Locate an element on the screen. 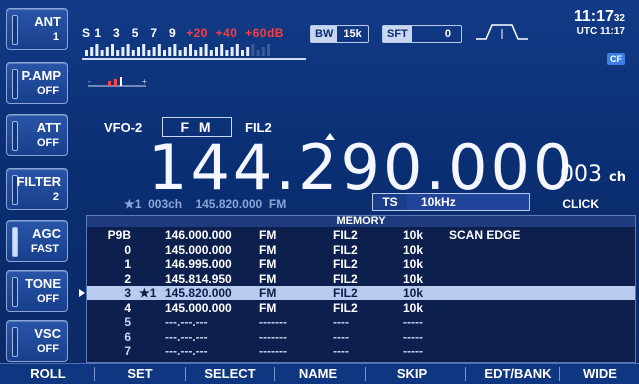 The height and width of the screenshot is (384, 639). softkey-select: SELECT is located at coordinates (230, 374).